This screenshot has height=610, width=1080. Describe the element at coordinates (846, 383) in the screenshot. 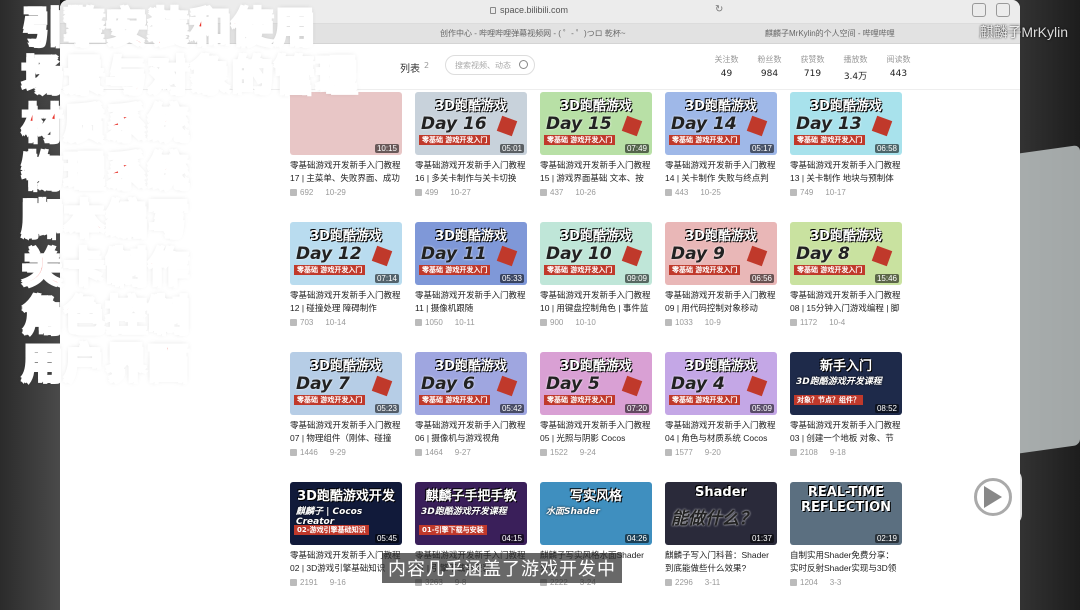

I see `video-thumbnail: 新手入门 3D跑酷游戏开发课程 对象？节点？组件？ 08:52` at that location.